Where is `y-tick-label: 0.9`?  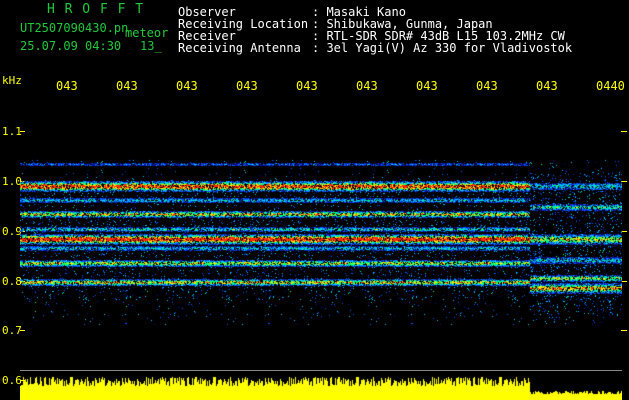
y-tick-label: 0.9 is located at coordinates (12, 231).